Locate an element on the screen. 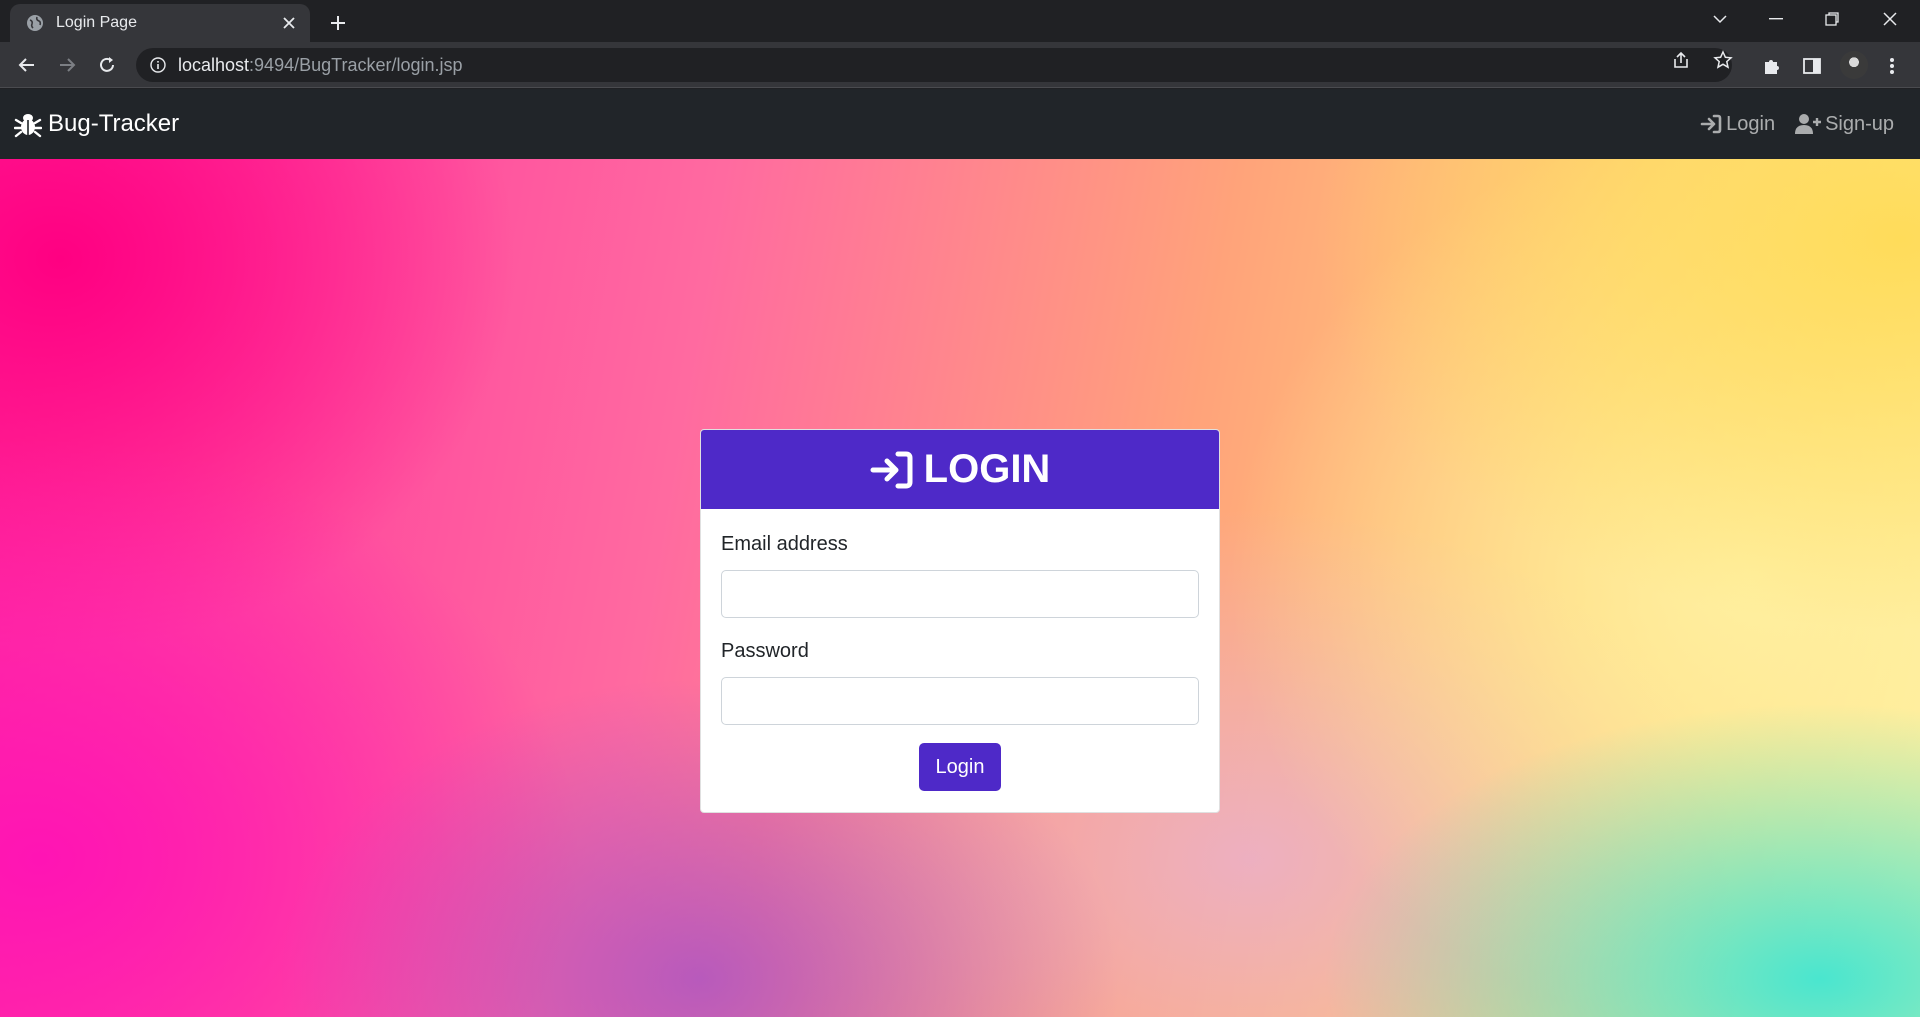 The image size is (1920, 1017). url-text: localhost:9494/BugTracker/login.jsp is located at coordinates (320, 64).